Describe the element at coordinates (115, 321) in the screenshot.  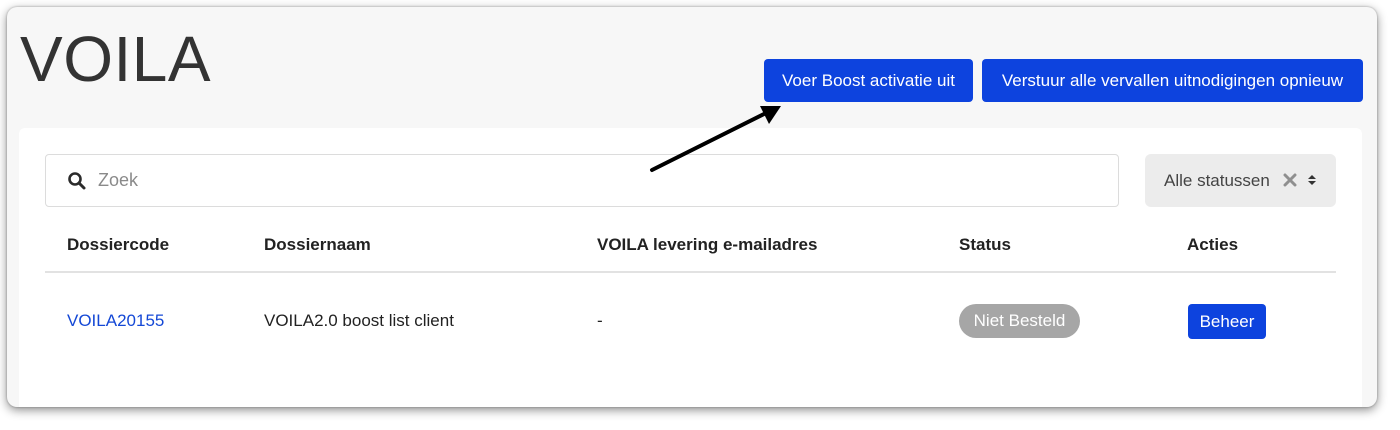
I see `dossier-code-link: VOILA20155` at that location.